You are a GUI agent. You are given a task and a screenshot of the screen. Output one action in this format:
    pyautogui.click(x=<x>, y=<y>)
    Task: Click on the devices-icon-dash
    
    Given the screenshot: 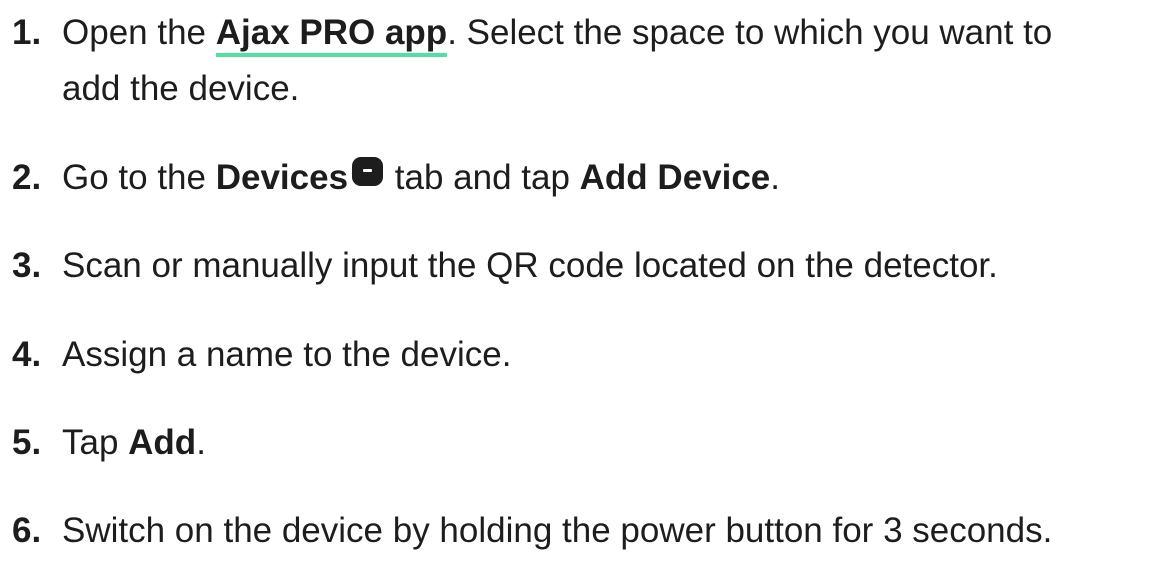 What is the action you would take?
    pyautogui.click(x=368, y=170)
    